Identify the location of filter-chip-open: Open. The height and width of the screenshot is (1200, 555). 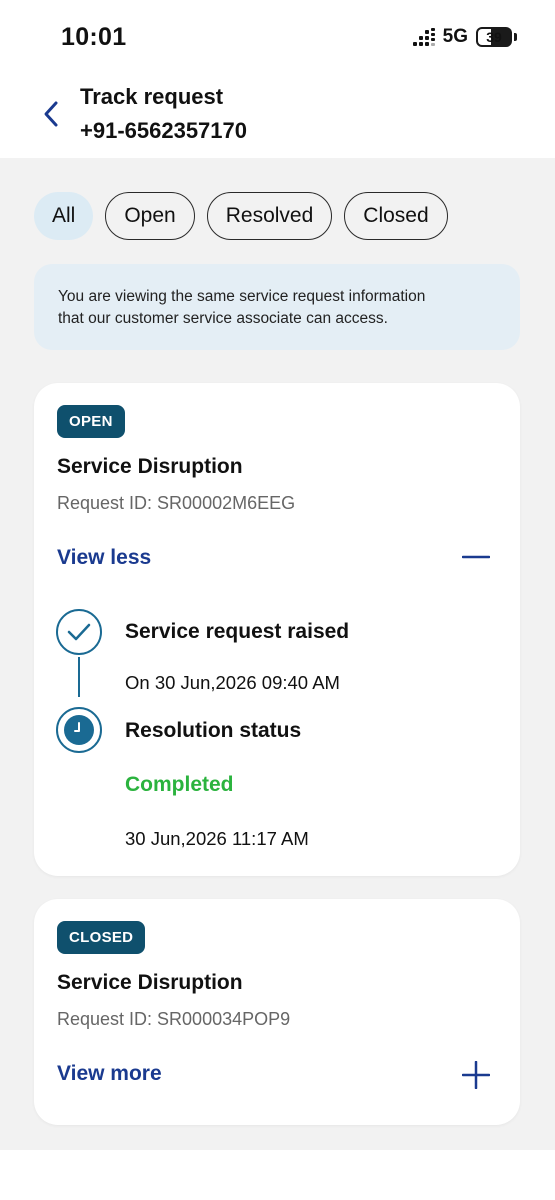
(150, 216).